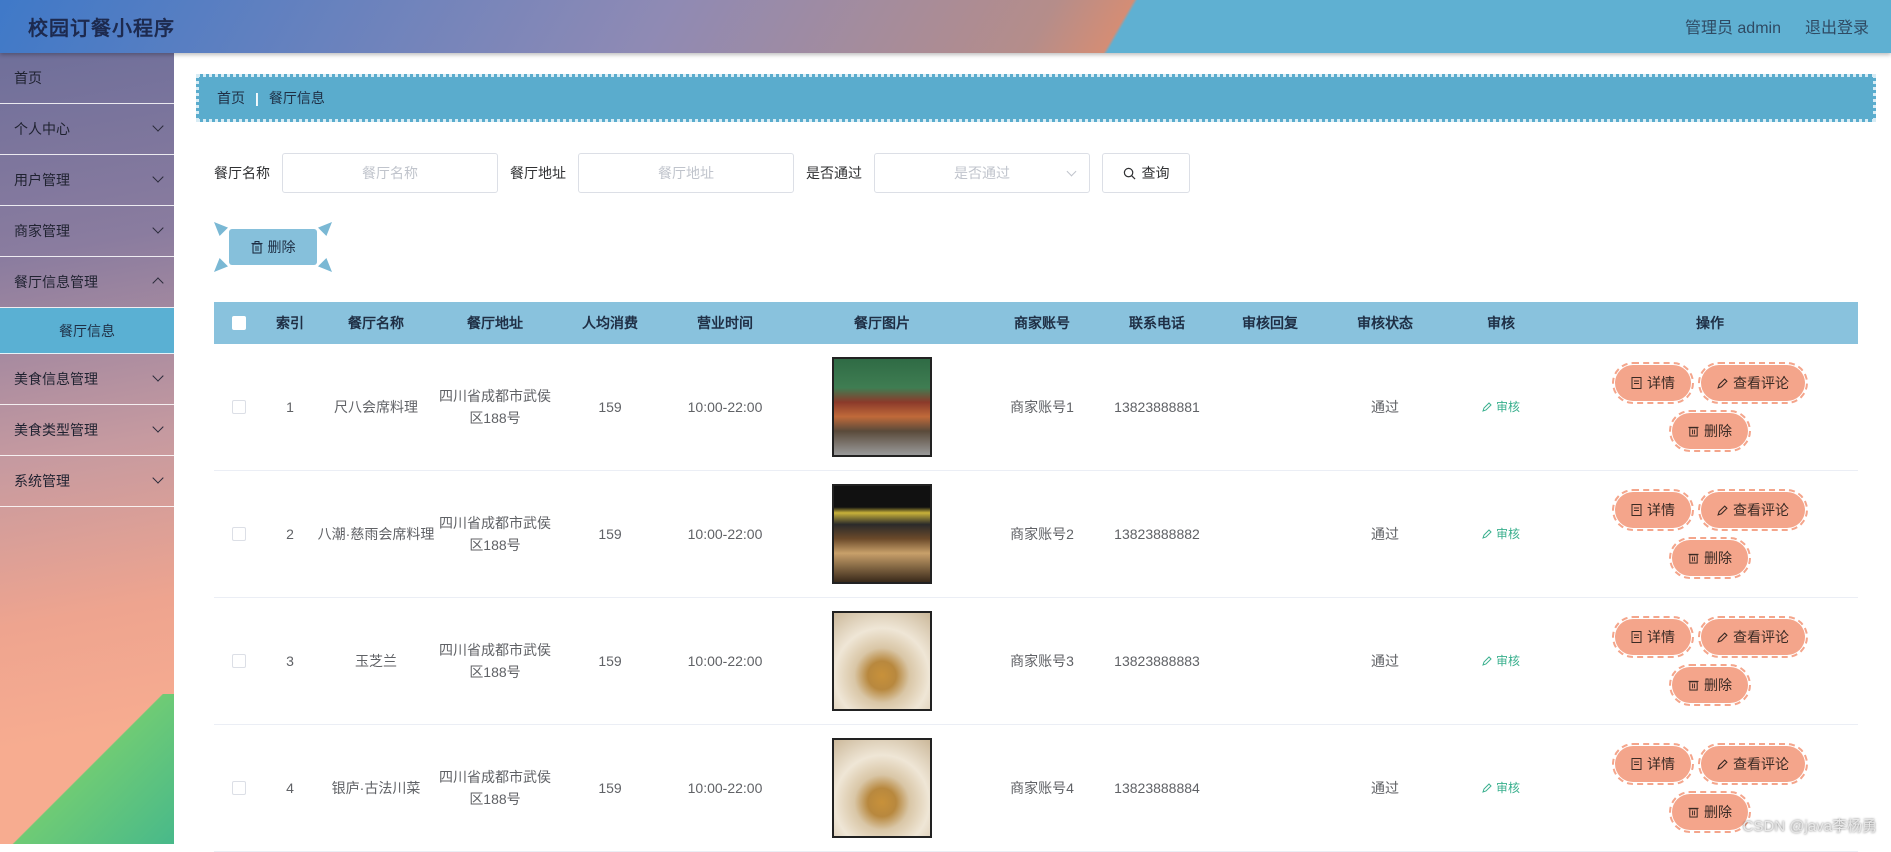 This screenshot has height=852, width=1891. I want to click on search-bar: 餐厅名称 餐厅地址 是否通过 是否通过 查询, so click(702, 173).